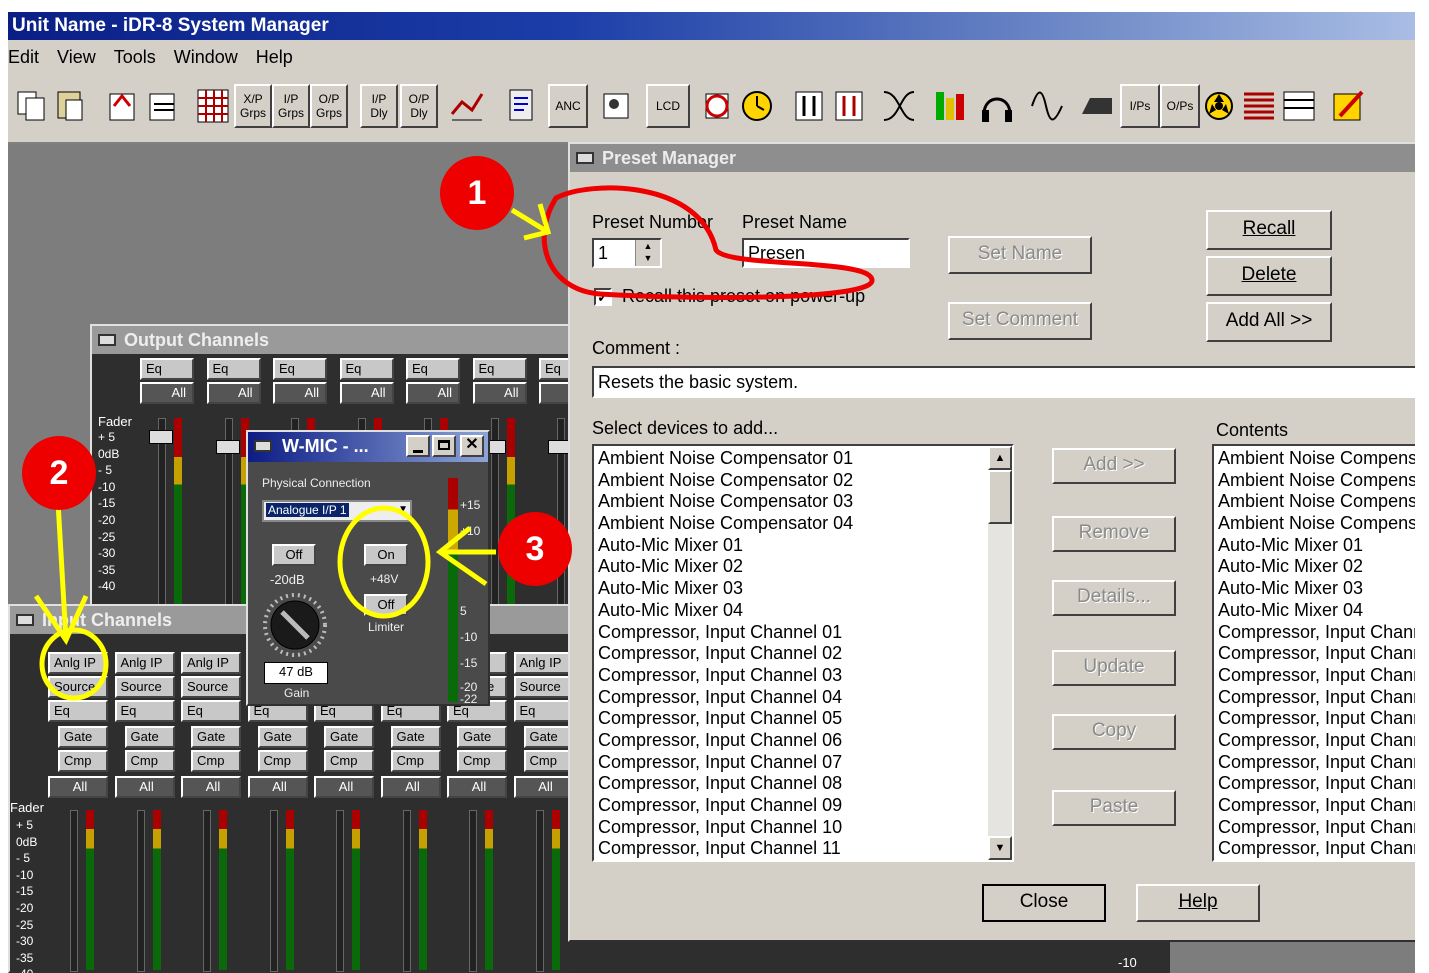 This screenshot has width=1429, height=973. Describe the element at coordinates (59, 473) in the screenshot. I see `annotation-badge-2: 2` at that location.